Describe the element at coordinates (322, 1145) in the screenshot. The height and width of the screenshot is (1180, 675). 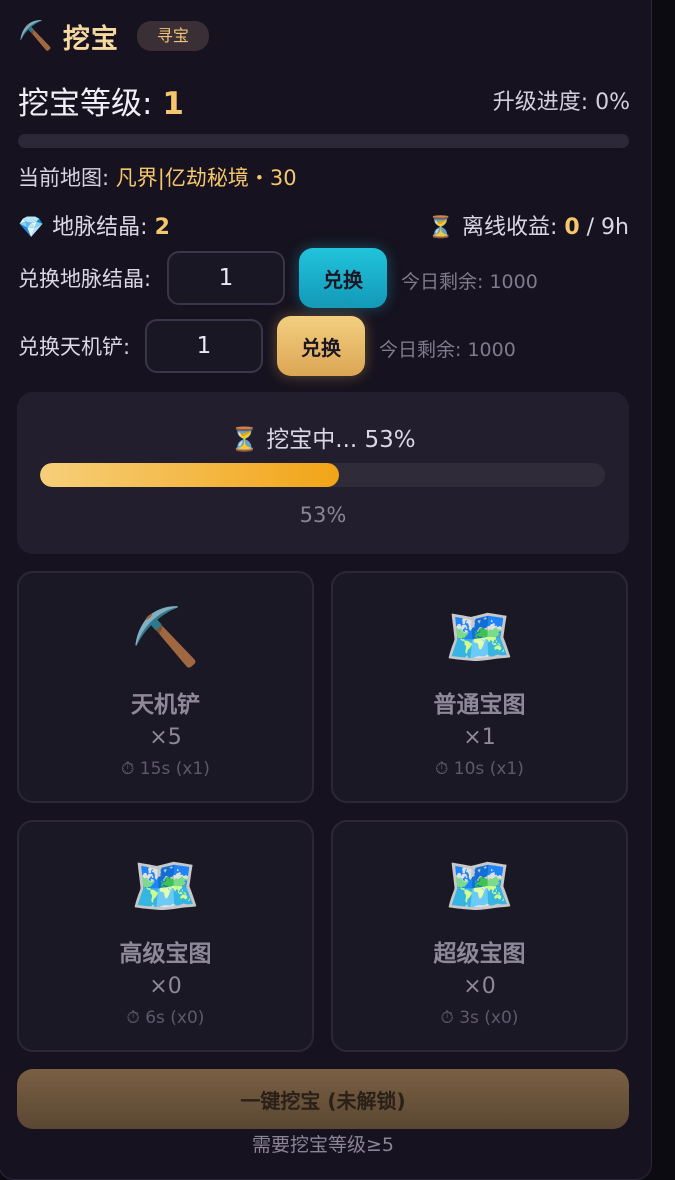
I see `one-key-requirement: 需要挖宝等级≥5` at that location.